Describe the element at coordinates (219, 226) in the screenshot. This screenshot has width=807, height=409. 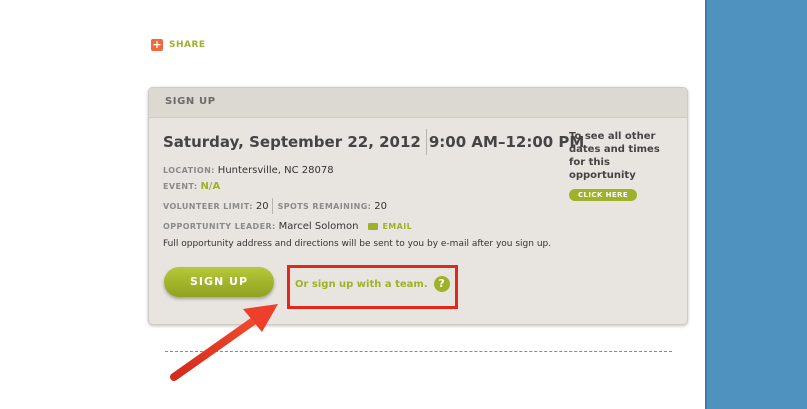
I see `leader-label: OPPORTUNITY LEADER:` at that location.